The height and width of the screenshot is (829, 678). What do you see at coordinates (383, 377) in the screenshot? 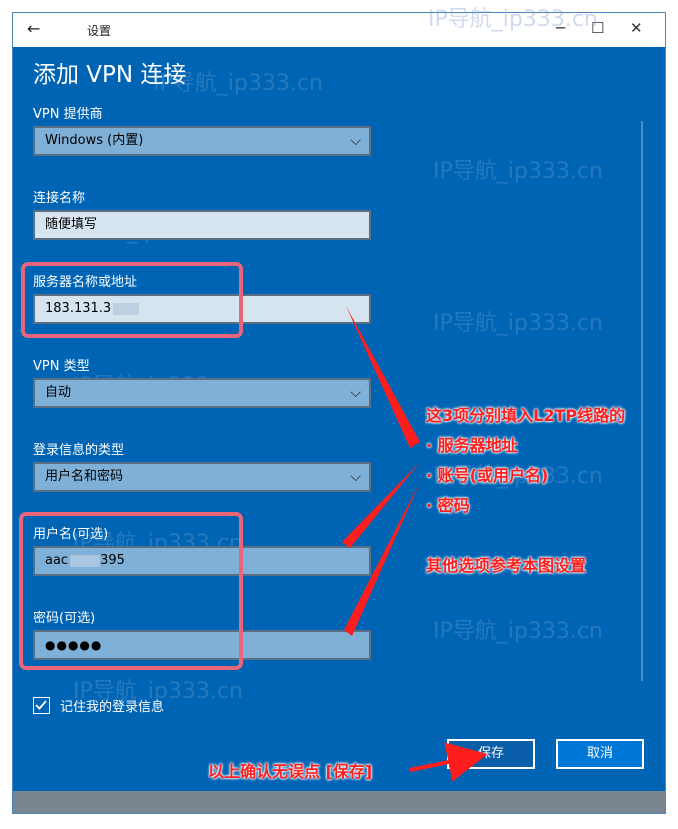
I see `arrow-server` at bounding box center [383, 377].